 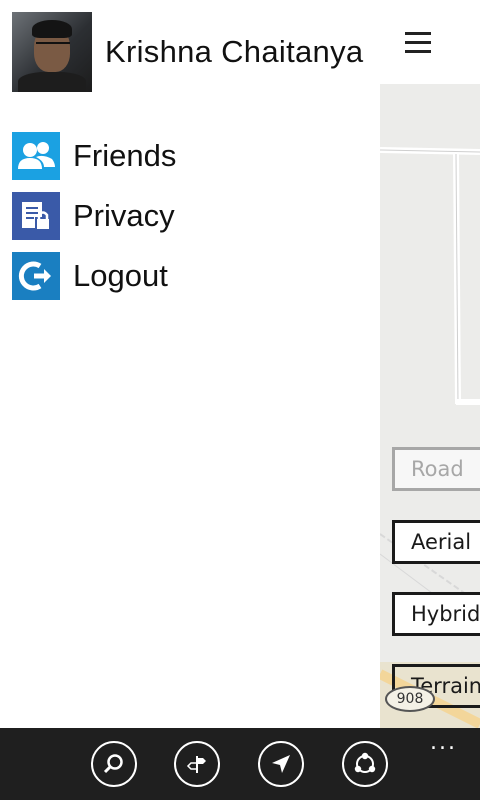 I want to click on menu-item-logout: Logout, so click(x=94, y=276).